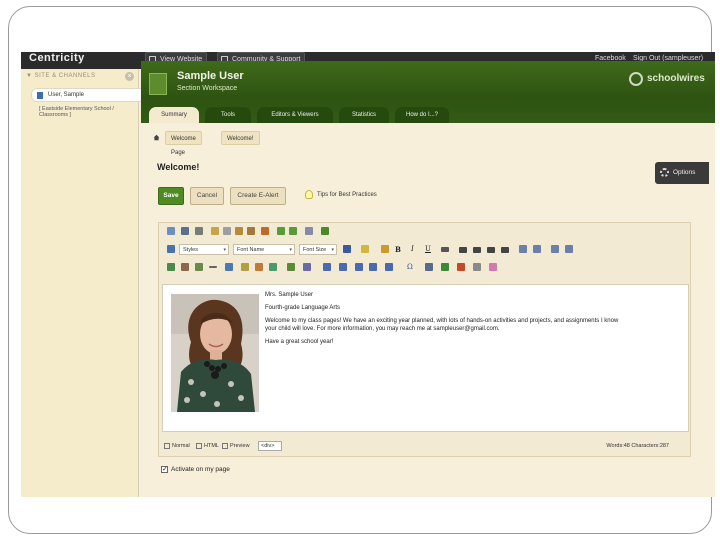  What do you see at coordinates (207, 446) in the screenshot?
I see `mode-html-tab: HTML` at bounding box center [207, 446].